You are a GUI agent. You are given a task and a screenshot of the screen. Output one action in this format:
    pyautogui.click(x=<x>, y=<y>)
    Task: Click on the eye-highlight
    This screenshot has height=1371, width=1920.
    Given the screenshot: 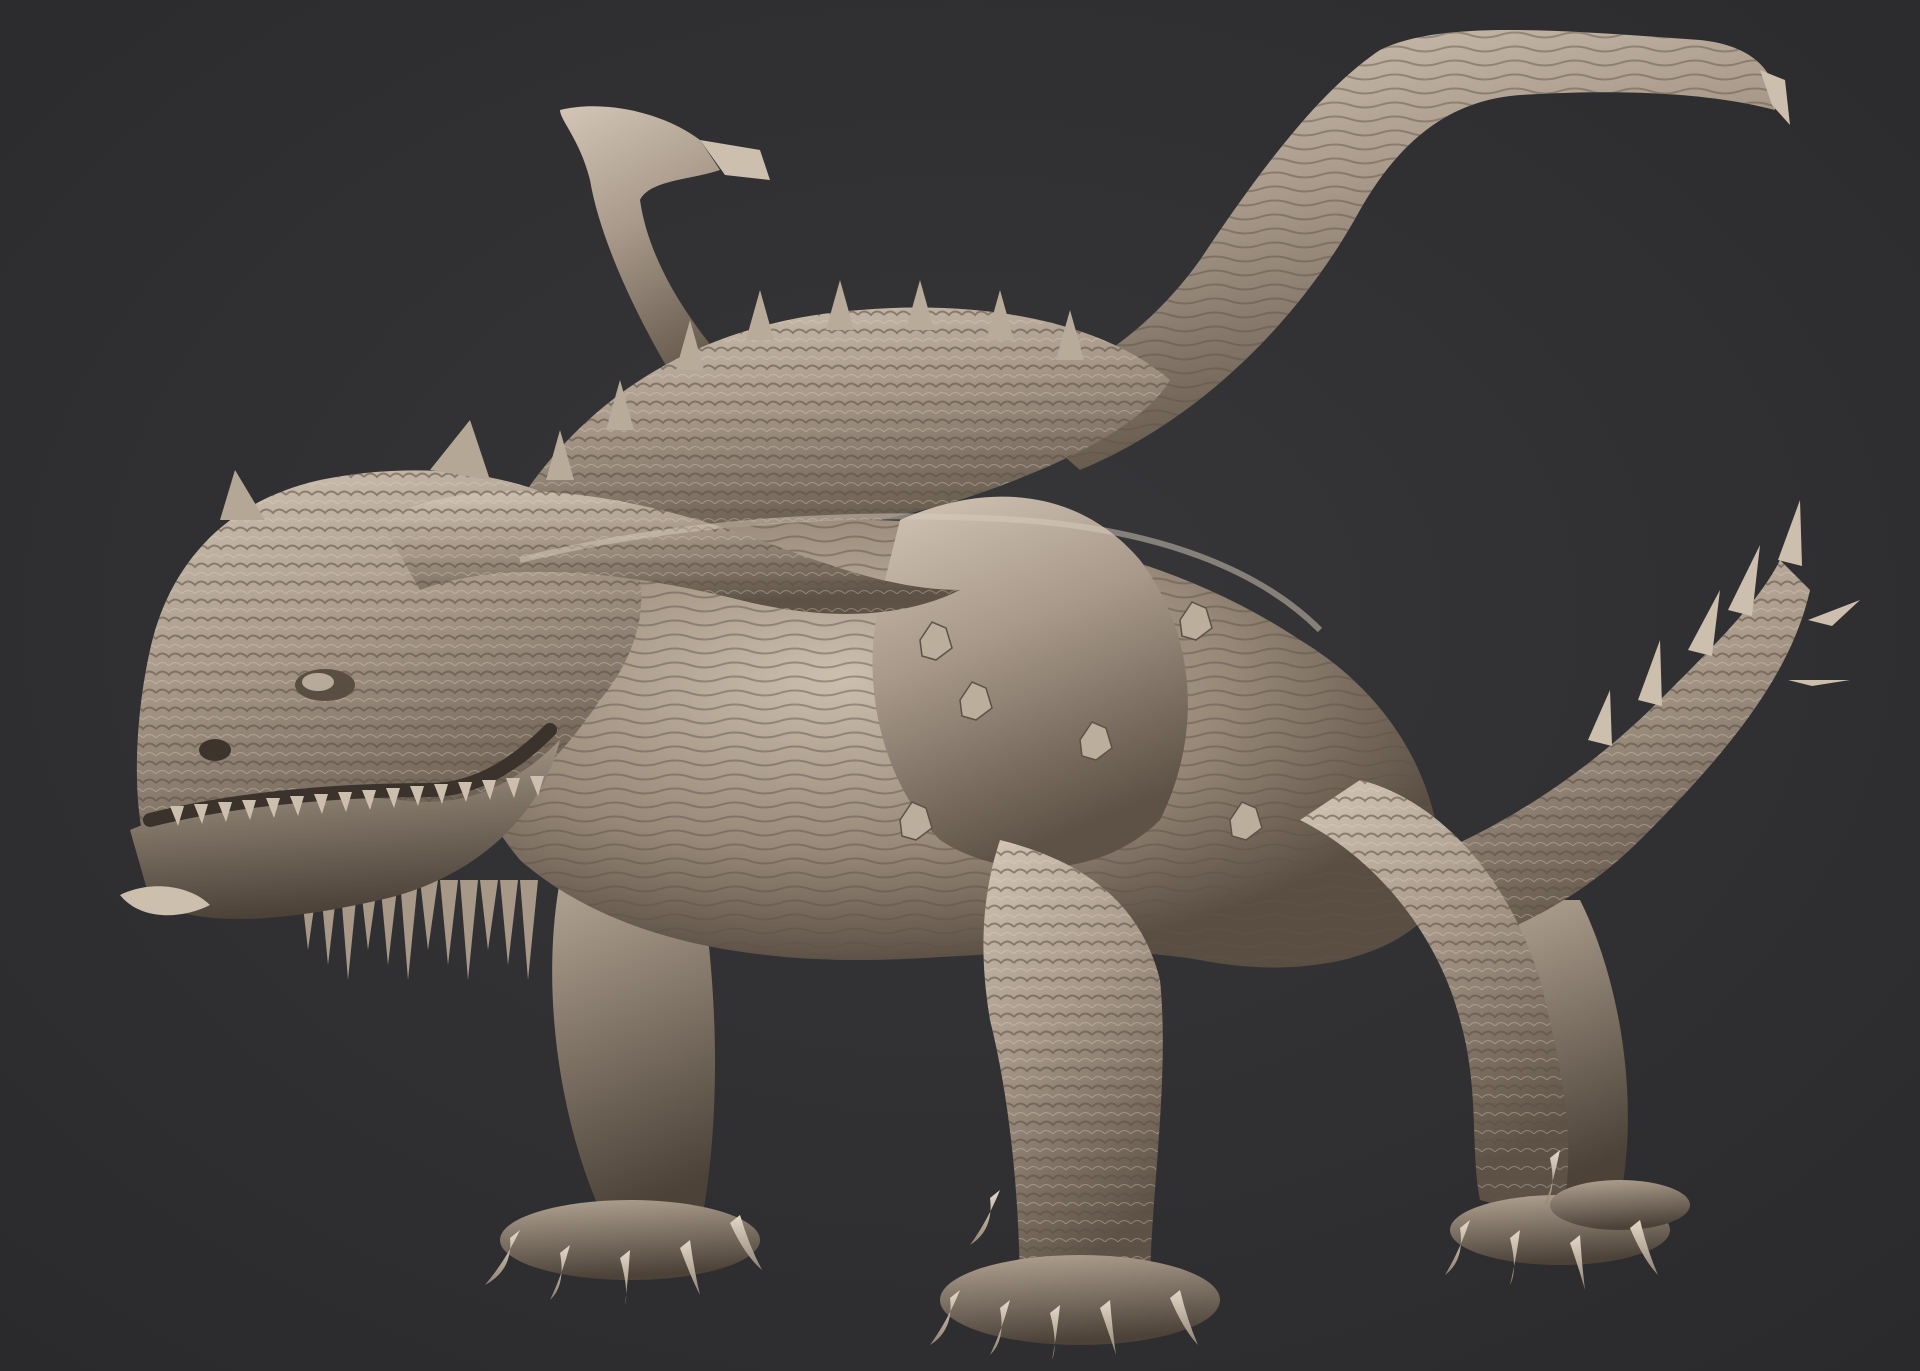 What is the action you would take?
    pyautogui.click(x=318, y=682)
    